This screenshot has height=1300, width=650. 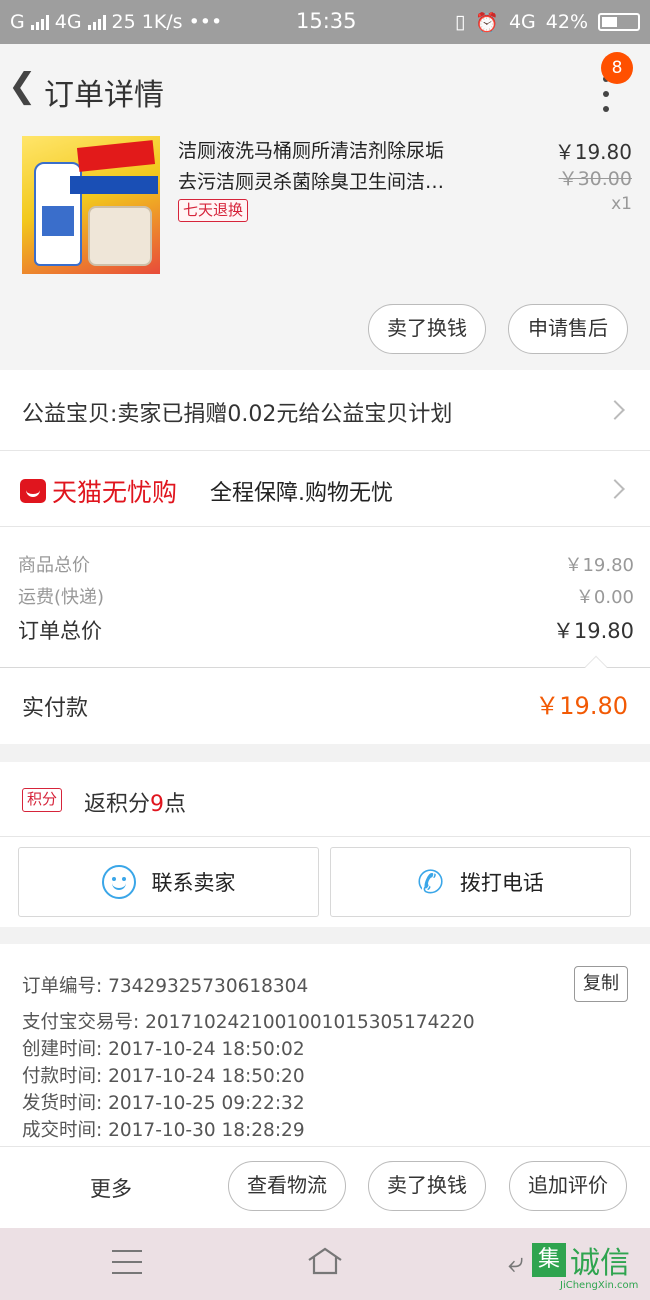 What do you see at coordinates (127, 1262) in the screenshot?
I see `menu-icon` at bounding box center [127, 1262].